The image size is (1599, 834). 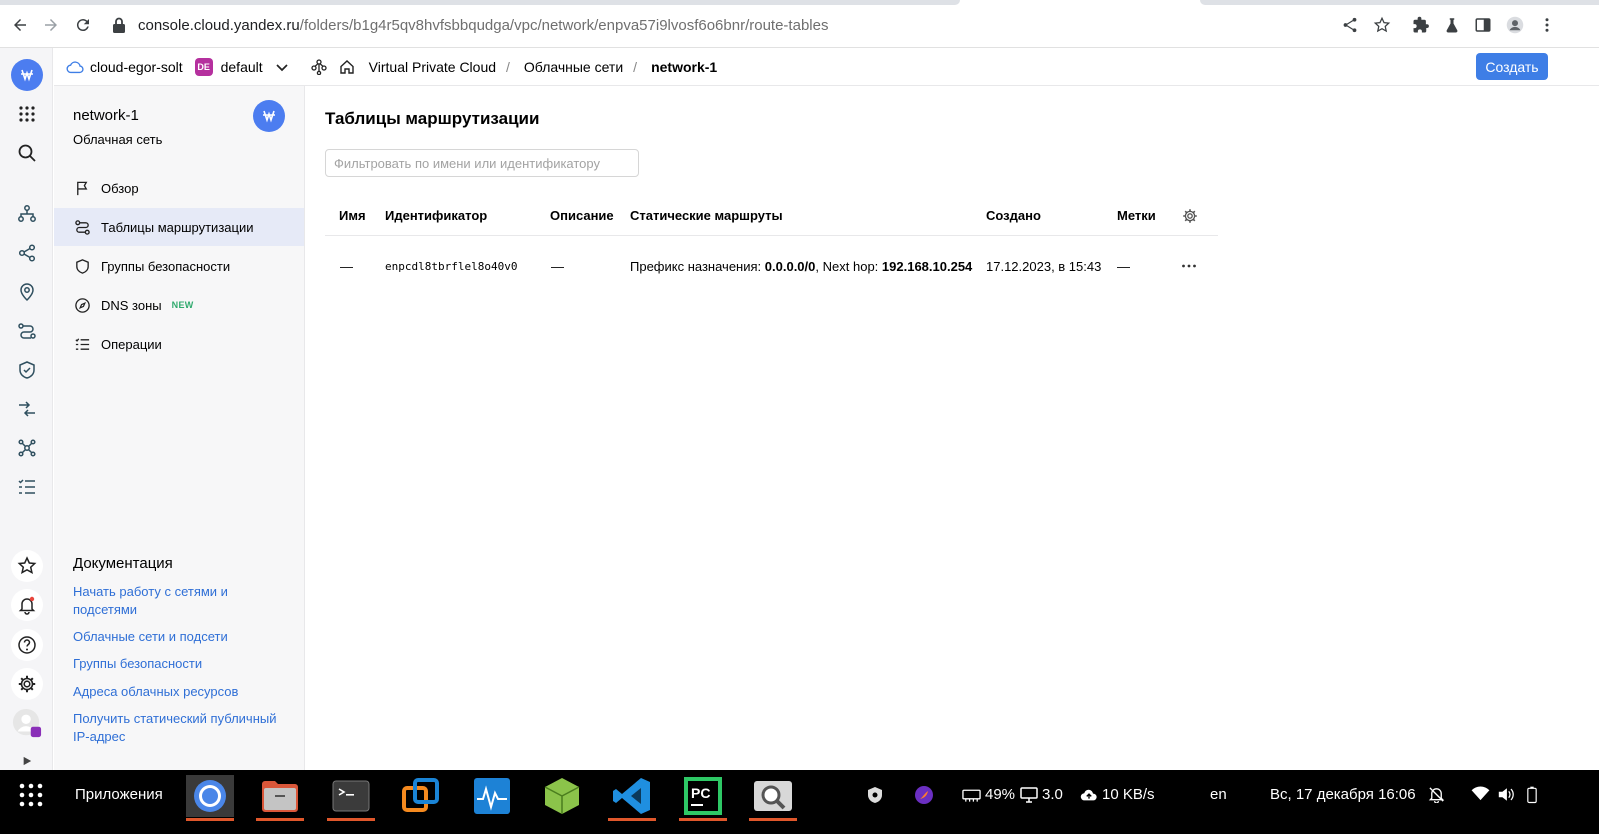 I want to click on flask-icon, so click(x=1452, y=25).